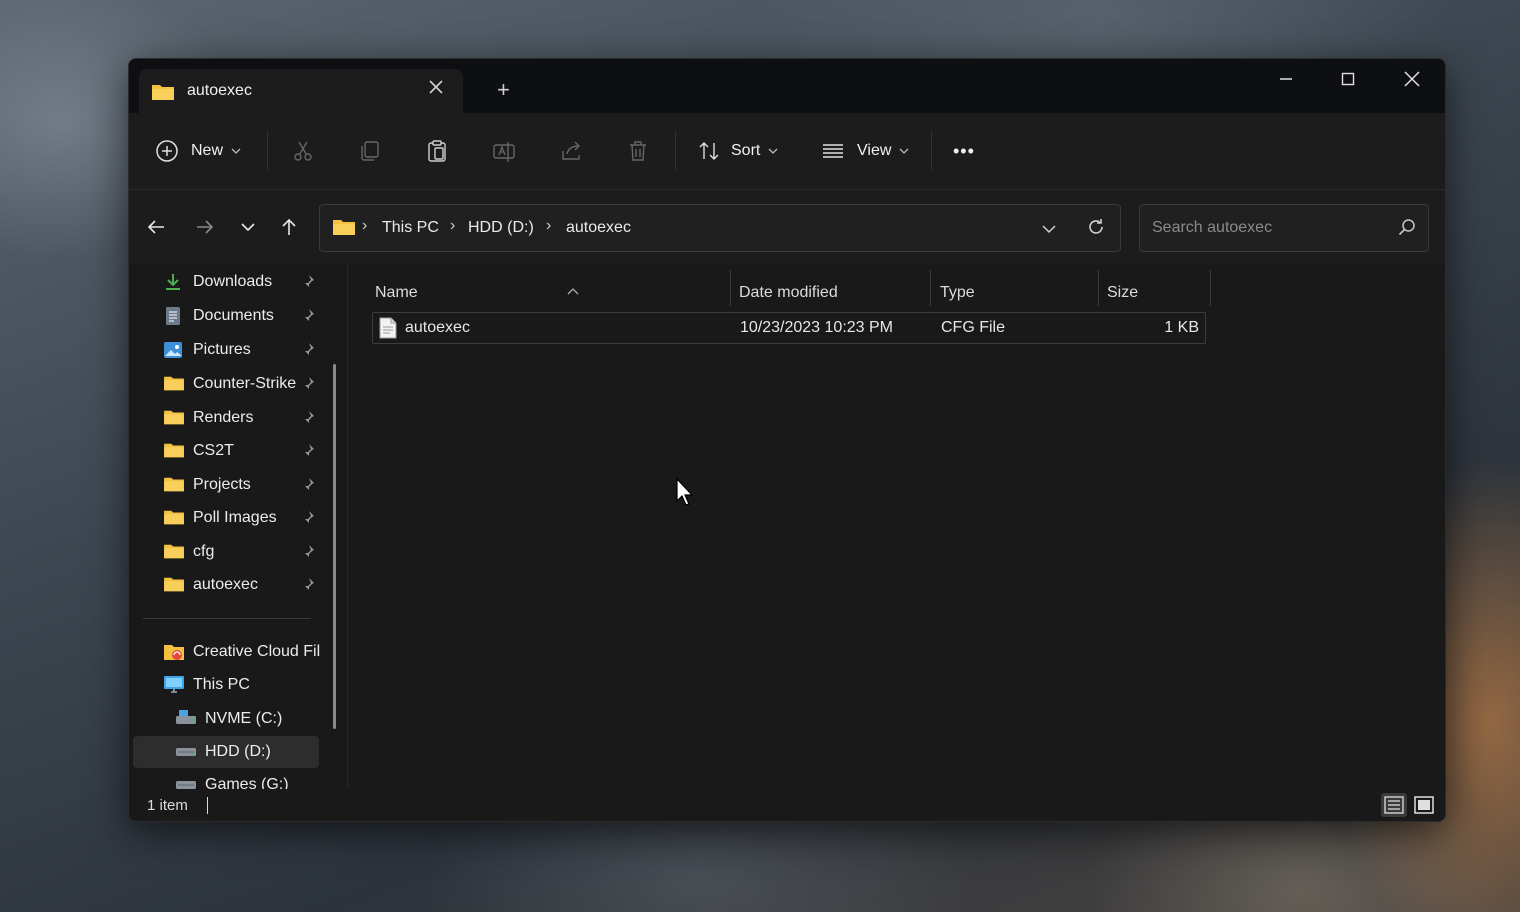 The height and width of the screenshot is (912, 1520). What do you see at coordinates (257, 651) in the screenshot?
I see `sidebar-item-label: Creative Cloud Fil` at bounding box center [257, 651].